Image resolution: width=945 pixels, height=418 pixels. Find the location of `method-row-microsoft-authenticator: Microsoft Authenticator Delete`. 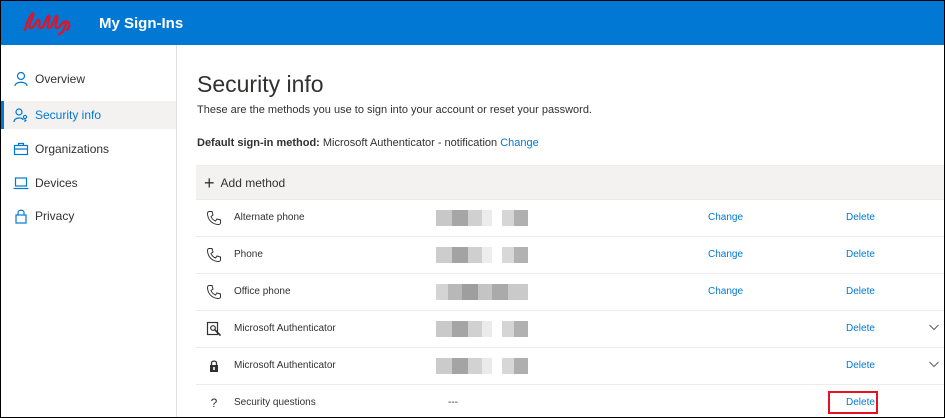

method-row-microsoft-authenticator: Microsoft Authenticator Delete is located at coordinates (570, 329).